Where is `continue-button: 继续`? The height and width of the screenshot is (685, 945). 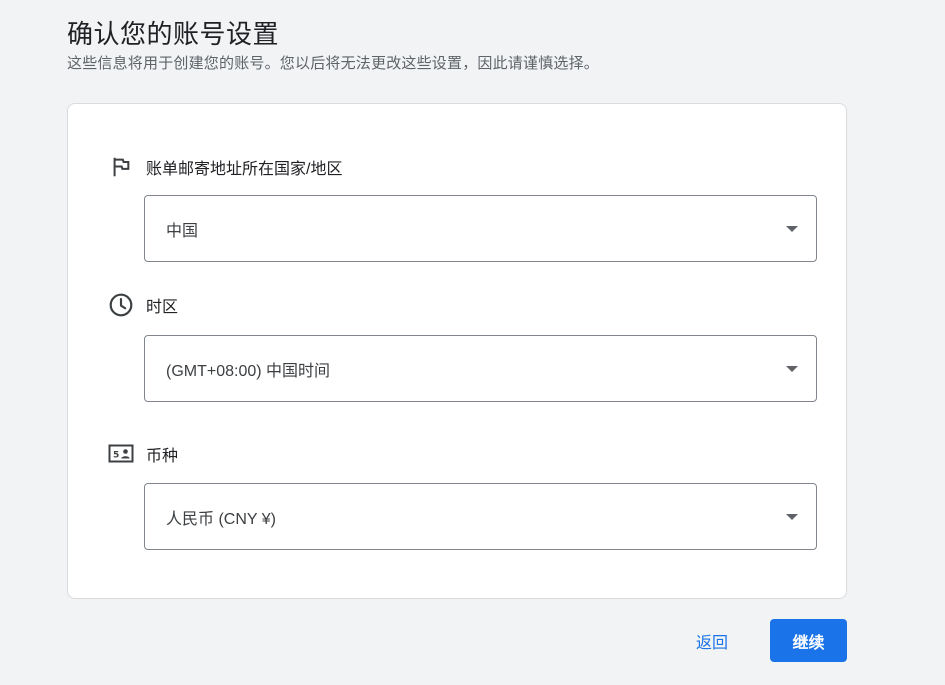
continue-button: 继续 is located at coordinates (808, 640).